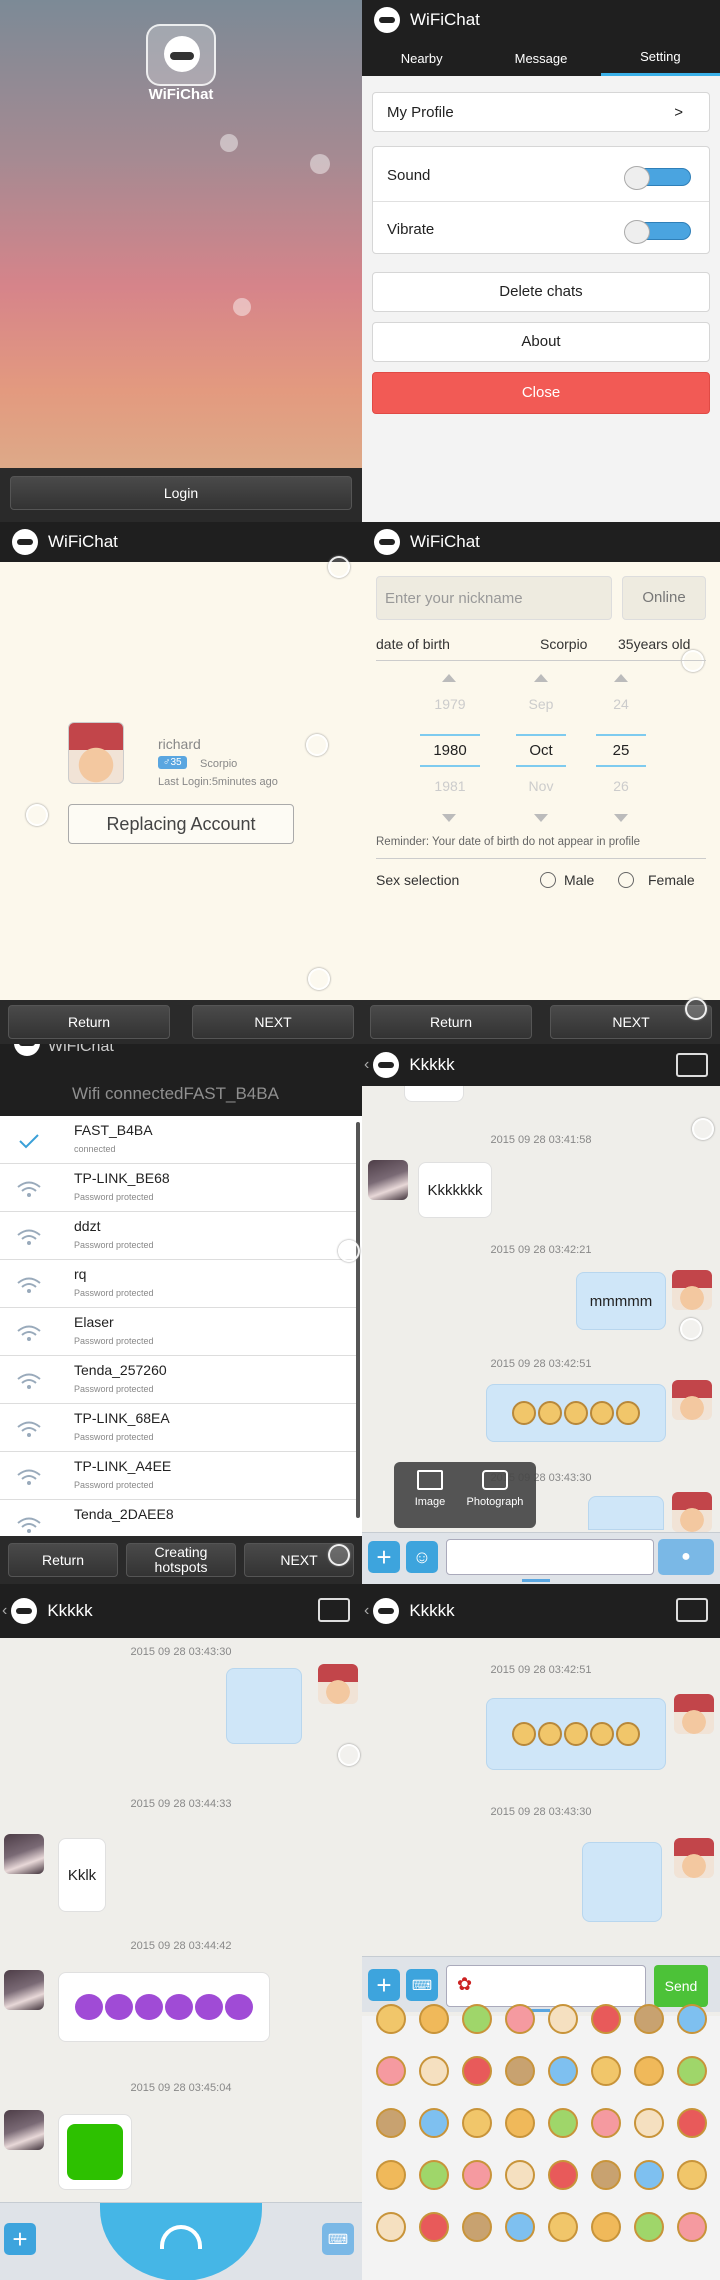 The width and height of the screenshot is (720, 2280). Describe the element at coordinates (541, 737) in the screenshot. I see `month-picker: Sep Oct Nov` at that location.